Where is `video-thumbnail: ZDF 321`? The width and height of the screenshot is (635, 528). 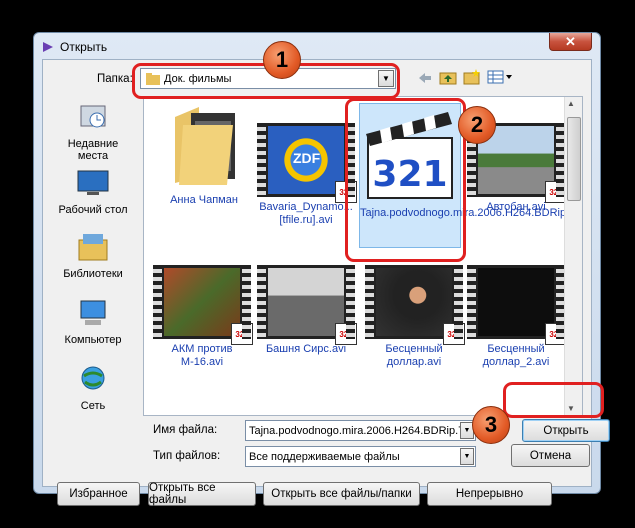
video-thumbnail: ZDF 321 is located at coordinates (307, 163).